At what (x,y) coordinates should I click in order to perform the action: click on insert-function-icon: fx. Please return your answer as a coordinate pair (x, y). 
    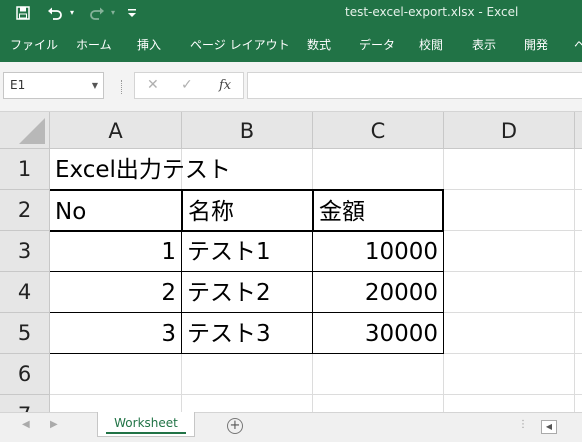
    Looking at the image, I should click on (225, 85).